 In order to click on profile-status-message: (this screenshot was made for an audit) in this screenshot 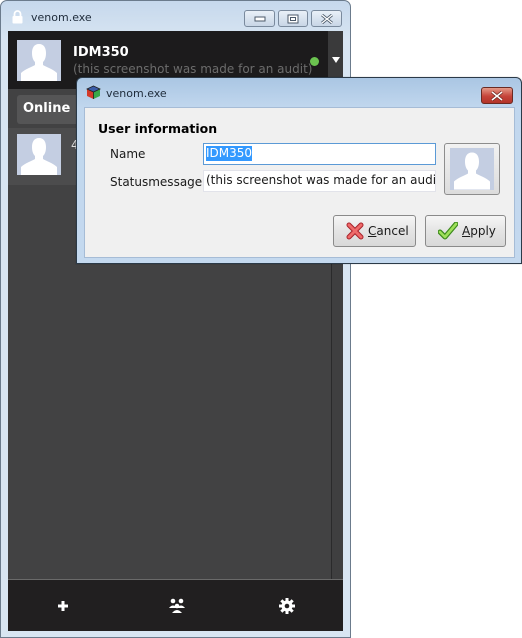, I will do `click(193, 69)`.